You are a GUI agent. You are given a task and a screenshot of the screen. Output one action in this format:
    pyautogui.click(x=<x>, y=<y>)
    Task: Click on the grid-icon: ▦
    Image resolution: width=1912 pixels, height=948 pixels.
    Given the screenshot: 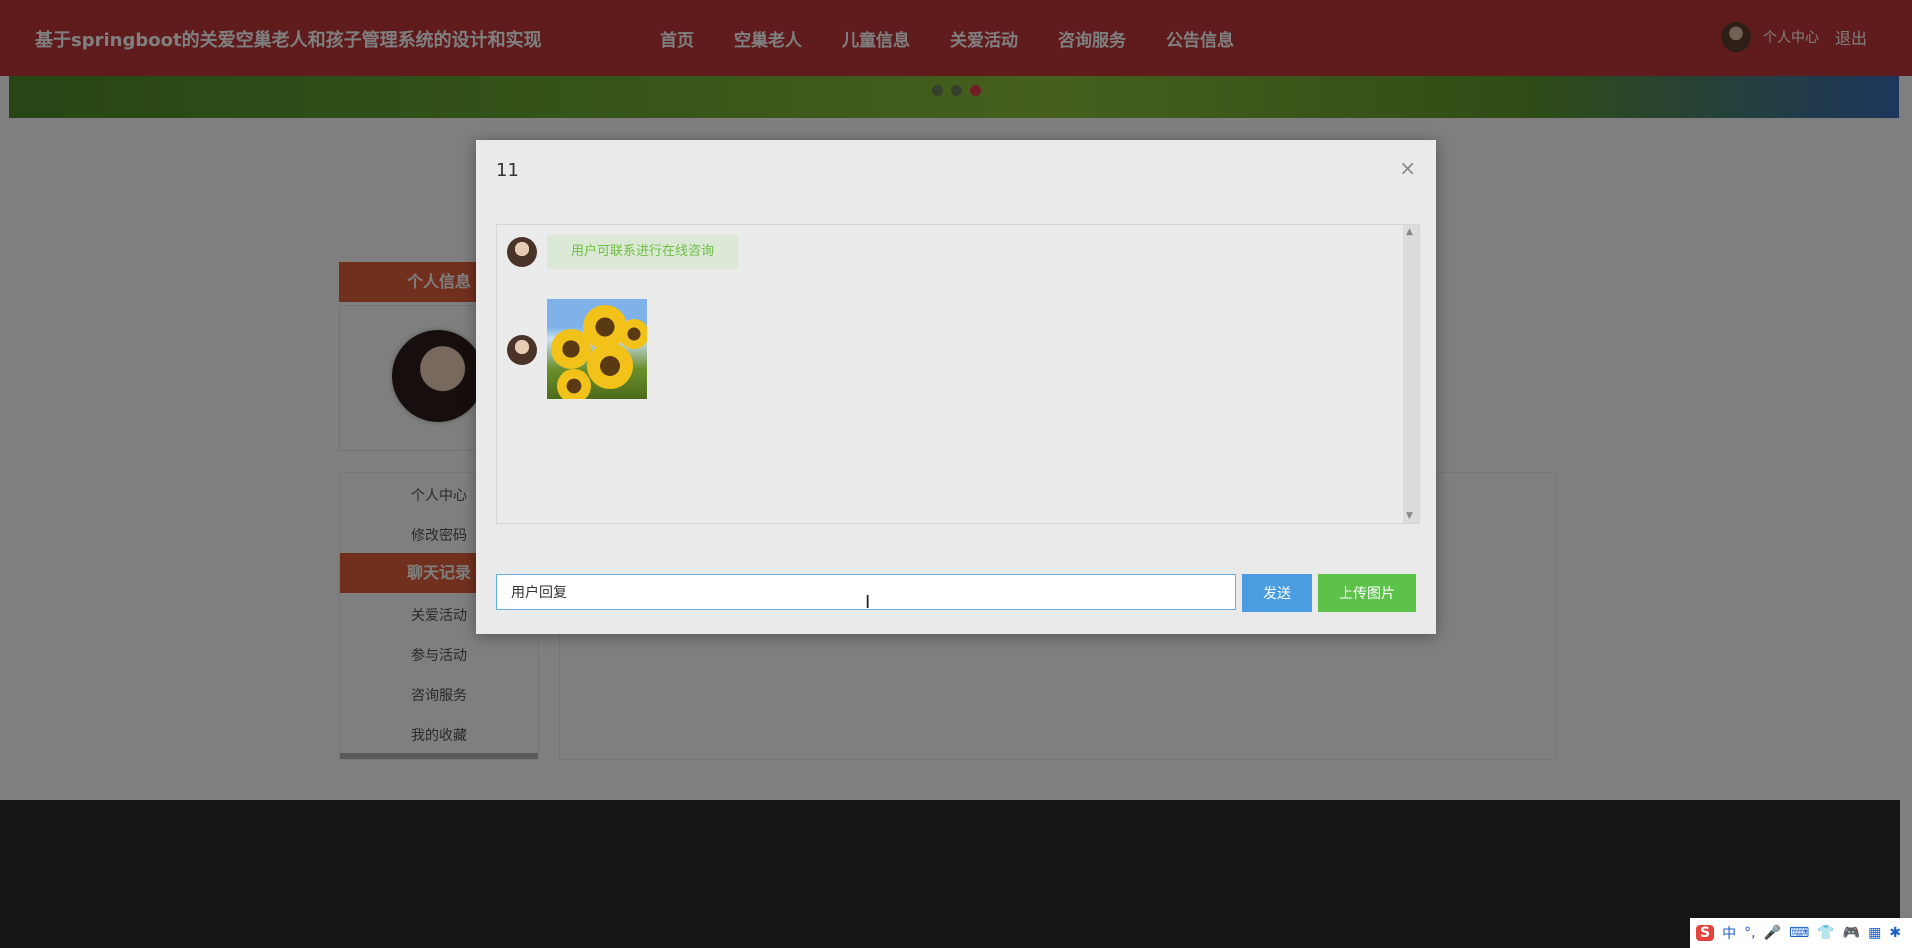 What is the action you would take?
    pyautogui.click(x=1874, y=933)
    